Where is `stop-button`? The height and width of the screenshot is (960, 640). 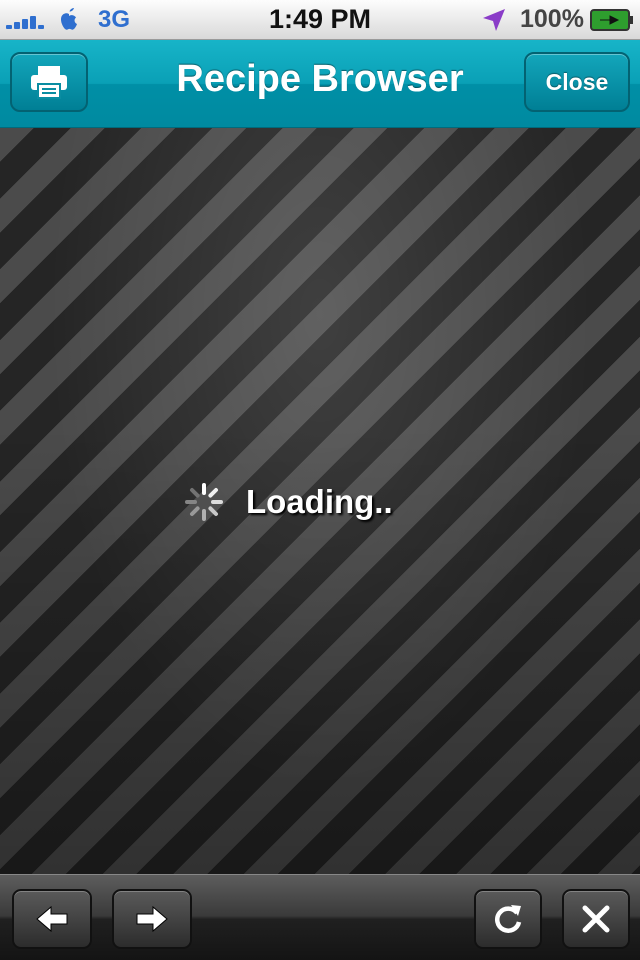 stop-button is located at coordinates (596, 919).